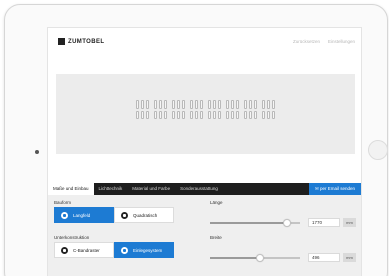  Describe the element at coordinates (324, 222) in the screenshot. I see `laenge-input: 1770` at that location.